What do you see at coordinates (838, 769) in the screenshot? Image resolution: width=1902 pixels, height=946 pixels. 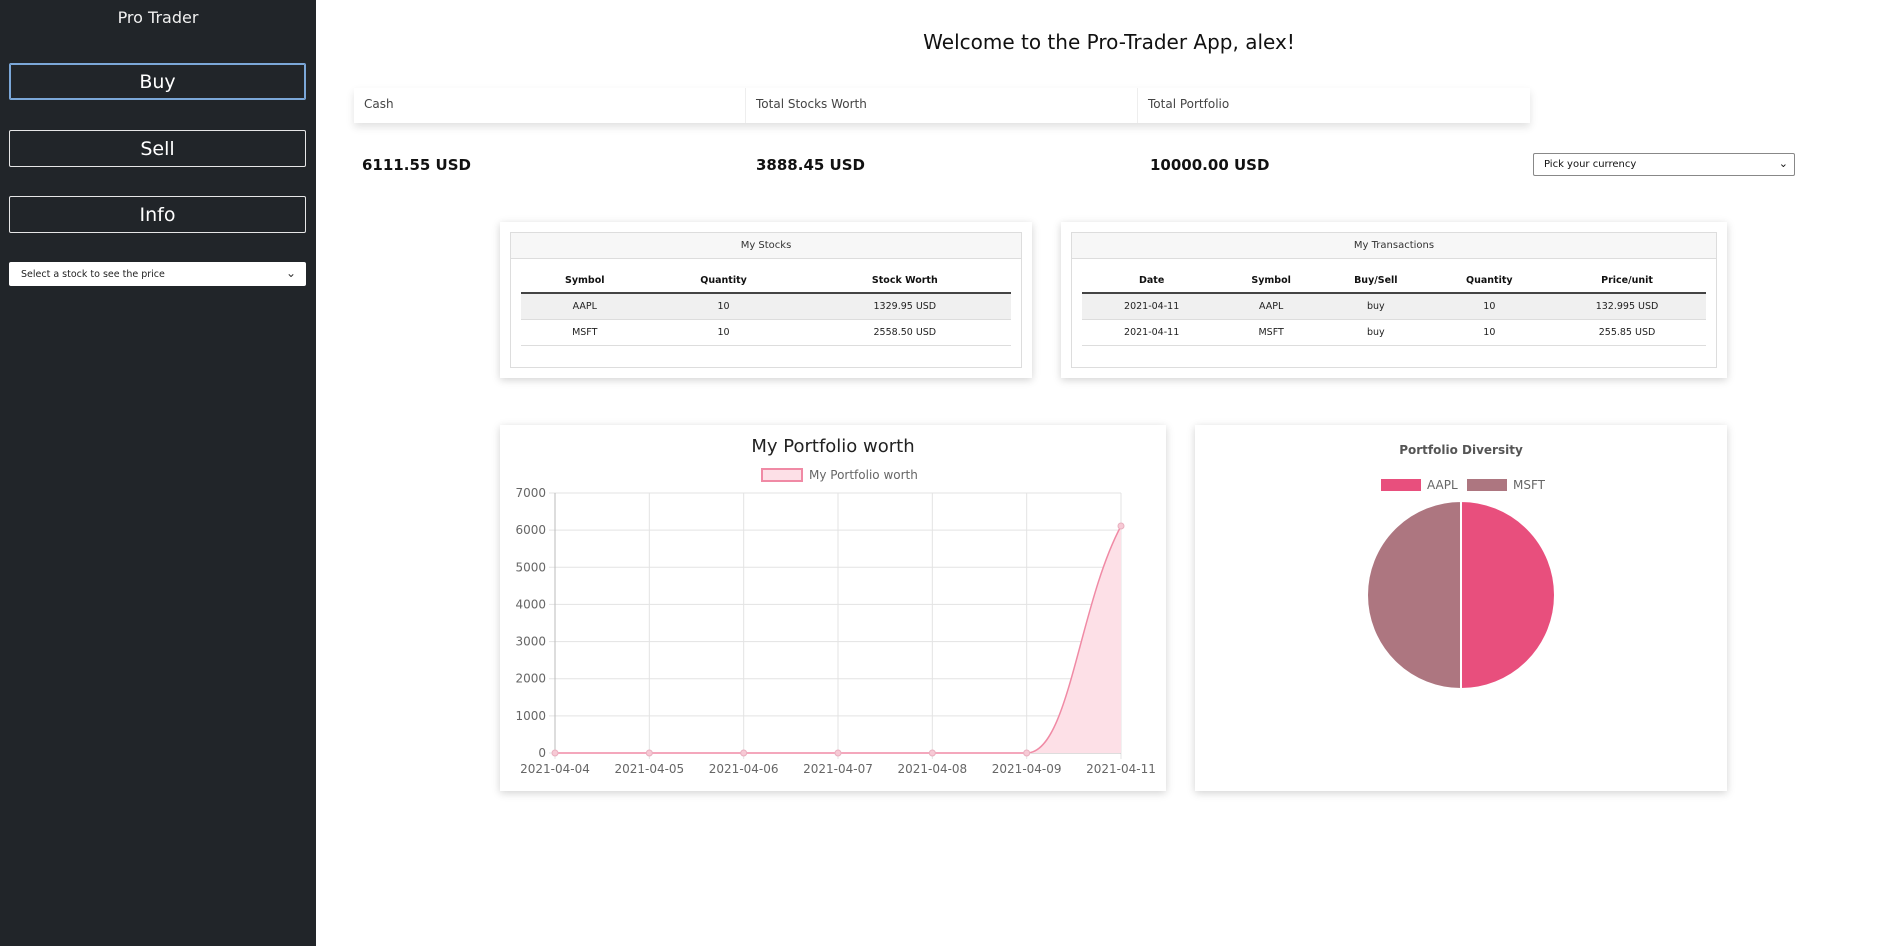 I see `x-tick-label: 2021-04-07` at bounding box center [838, 769].